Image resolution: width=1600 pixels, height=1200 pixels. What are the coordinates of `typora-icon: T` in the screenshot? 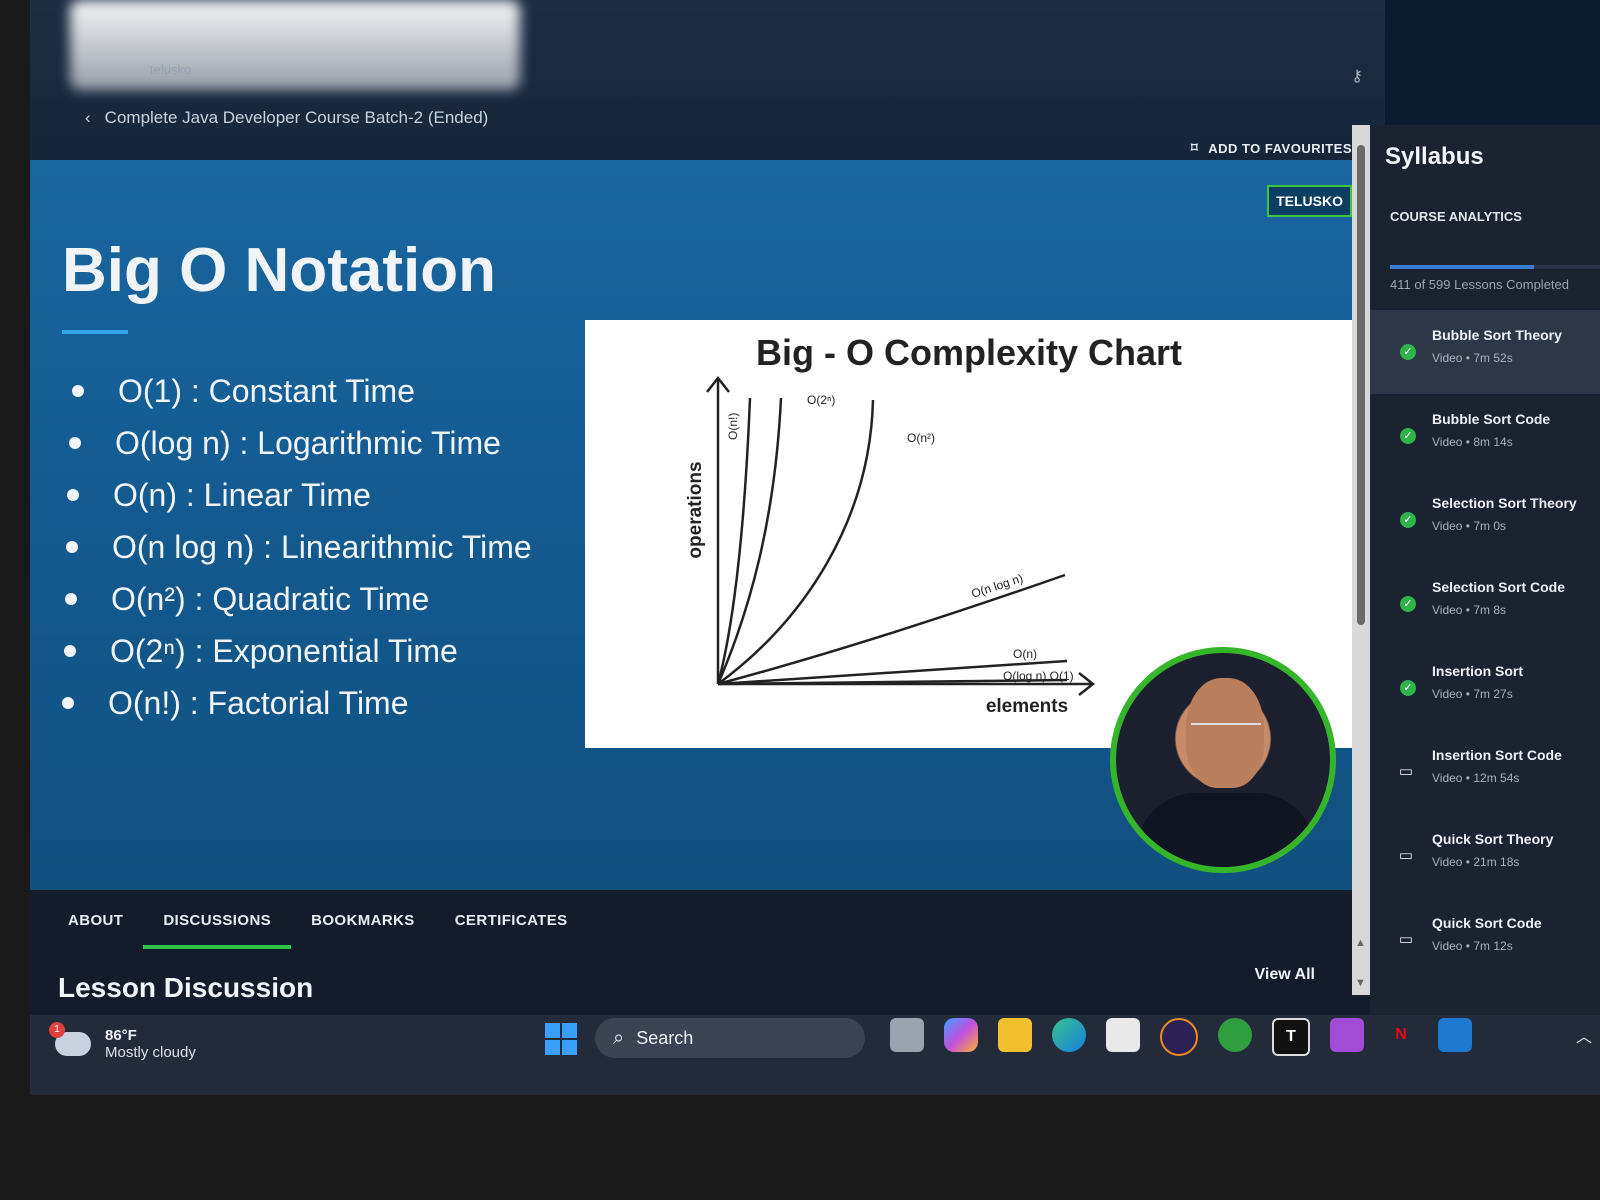 It's located at (1291, 1037).